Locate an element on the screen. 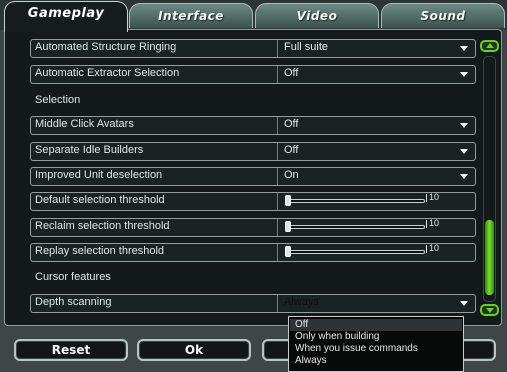 The image size is (507, 372). dropdown-option: Off is located at coordinates (376, 325).